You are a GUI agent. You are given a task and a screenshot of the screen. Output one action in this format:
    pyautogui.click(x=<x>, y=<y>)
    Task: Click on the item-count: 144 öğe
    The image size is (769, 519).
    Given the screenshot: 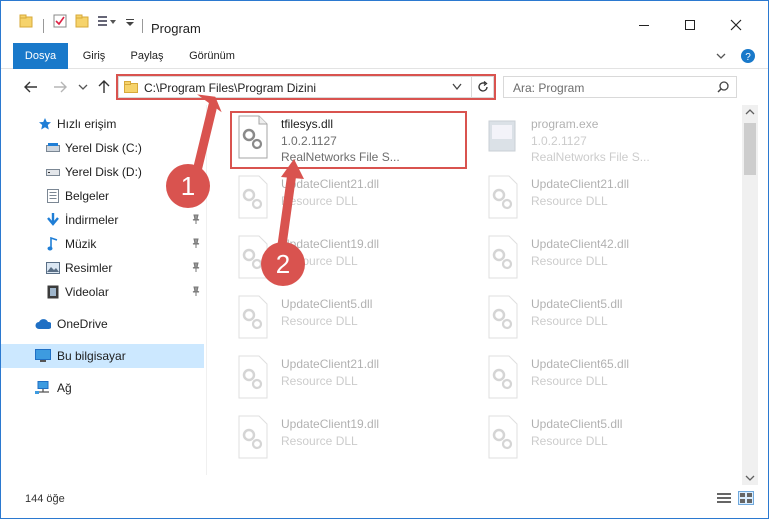 What is the action you would take?
    pyautogui.click(x=45, y=499)
    